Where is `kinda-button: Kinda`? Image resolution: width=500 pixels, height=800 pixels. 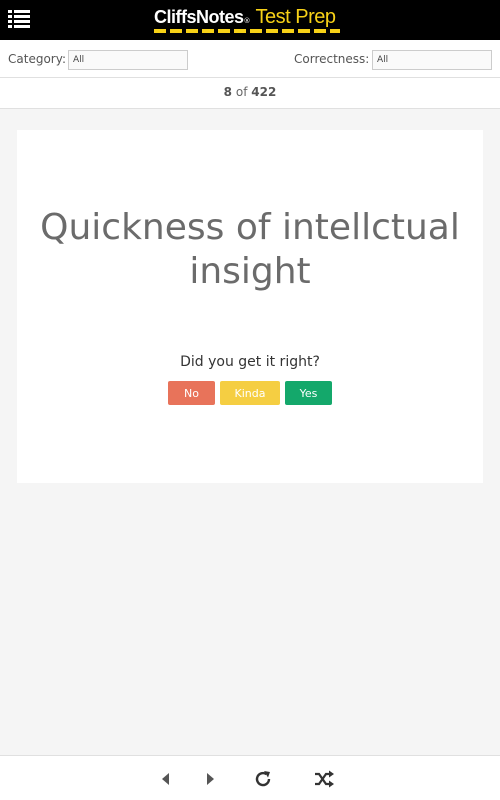 kinda-button: Kinda is located at coordinates (250, 393).